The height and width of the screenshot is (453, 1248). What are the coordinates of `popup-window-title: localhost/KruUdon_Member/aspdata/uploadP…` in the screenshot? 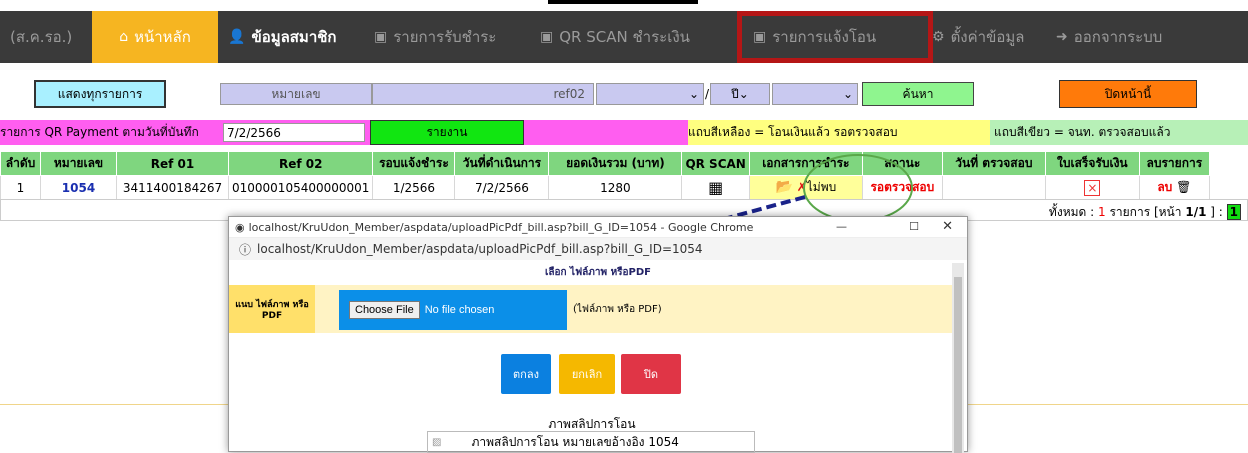 It's located at (501, 227).